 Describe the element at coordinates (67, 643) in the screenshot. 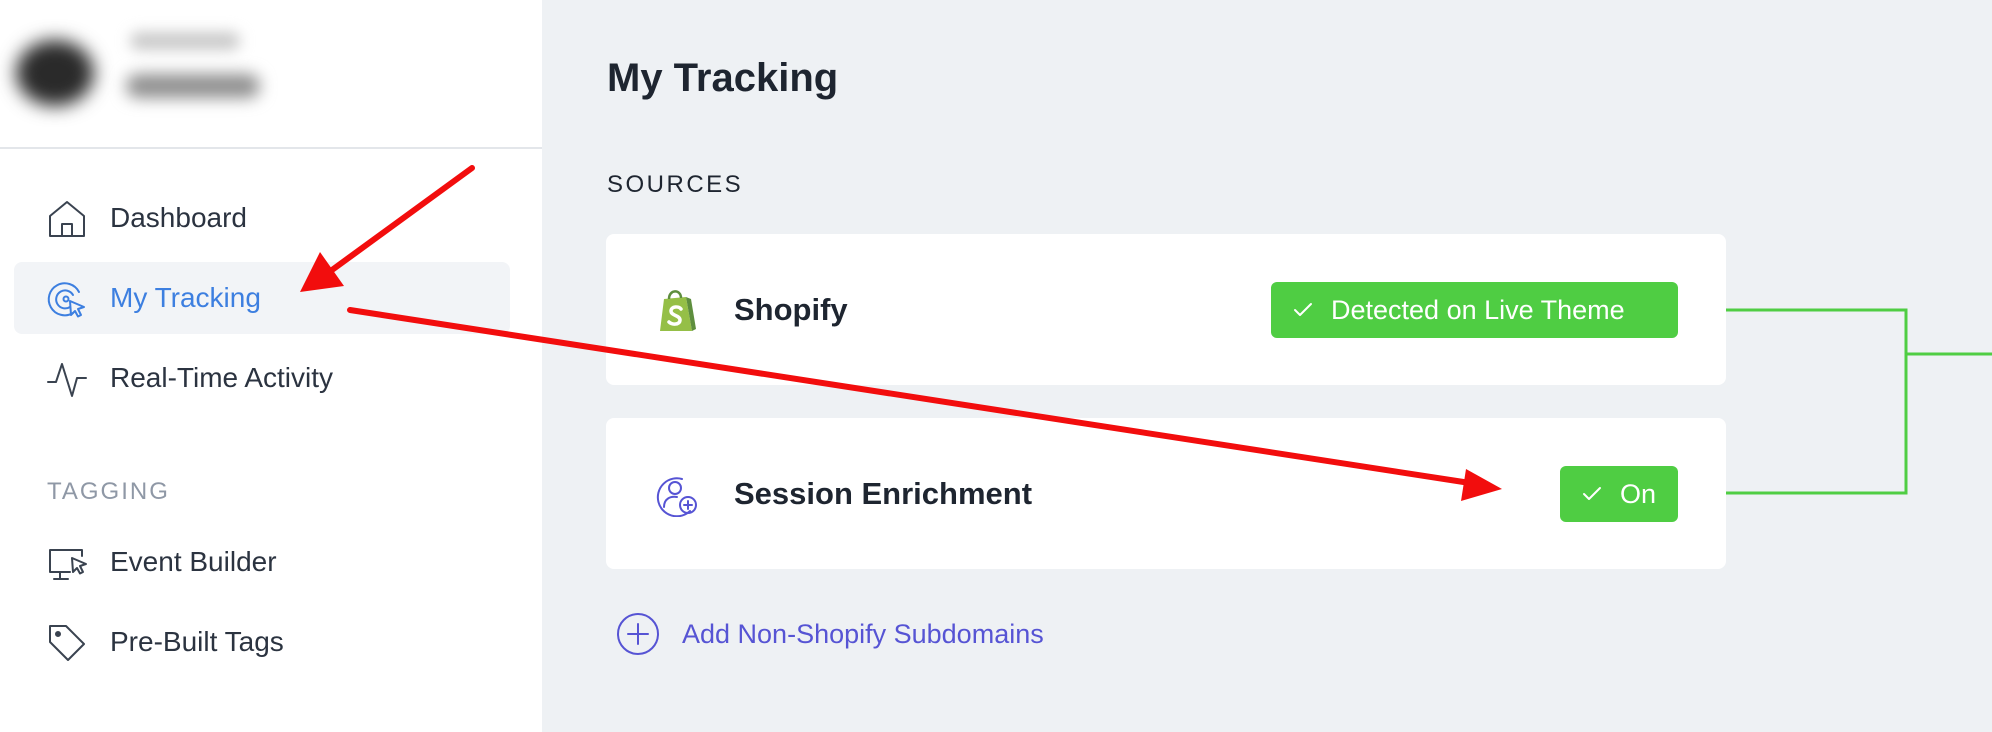

I see `tag-icon` at that location.